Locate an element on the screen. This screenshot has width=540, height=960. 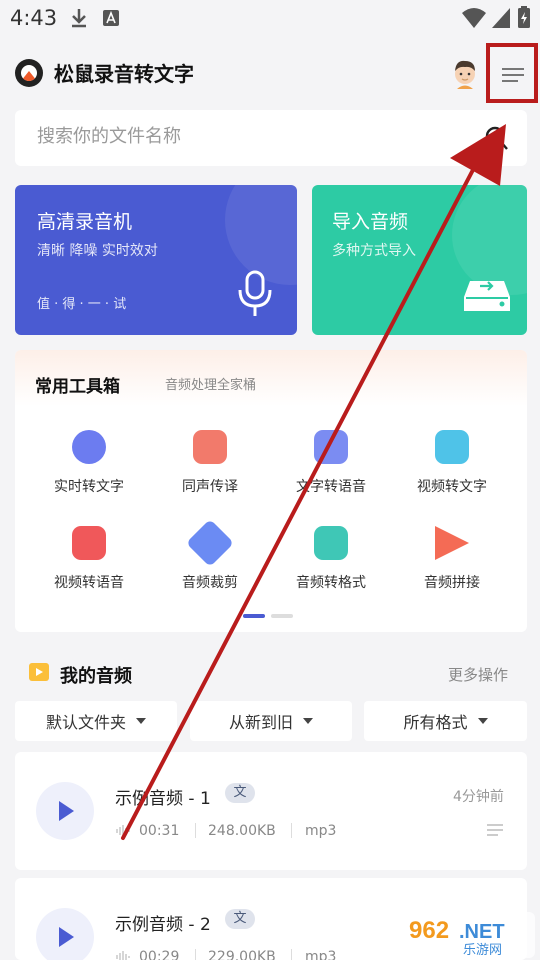
tool-label: 音频裁剪 is located at coordinates (210, 583).